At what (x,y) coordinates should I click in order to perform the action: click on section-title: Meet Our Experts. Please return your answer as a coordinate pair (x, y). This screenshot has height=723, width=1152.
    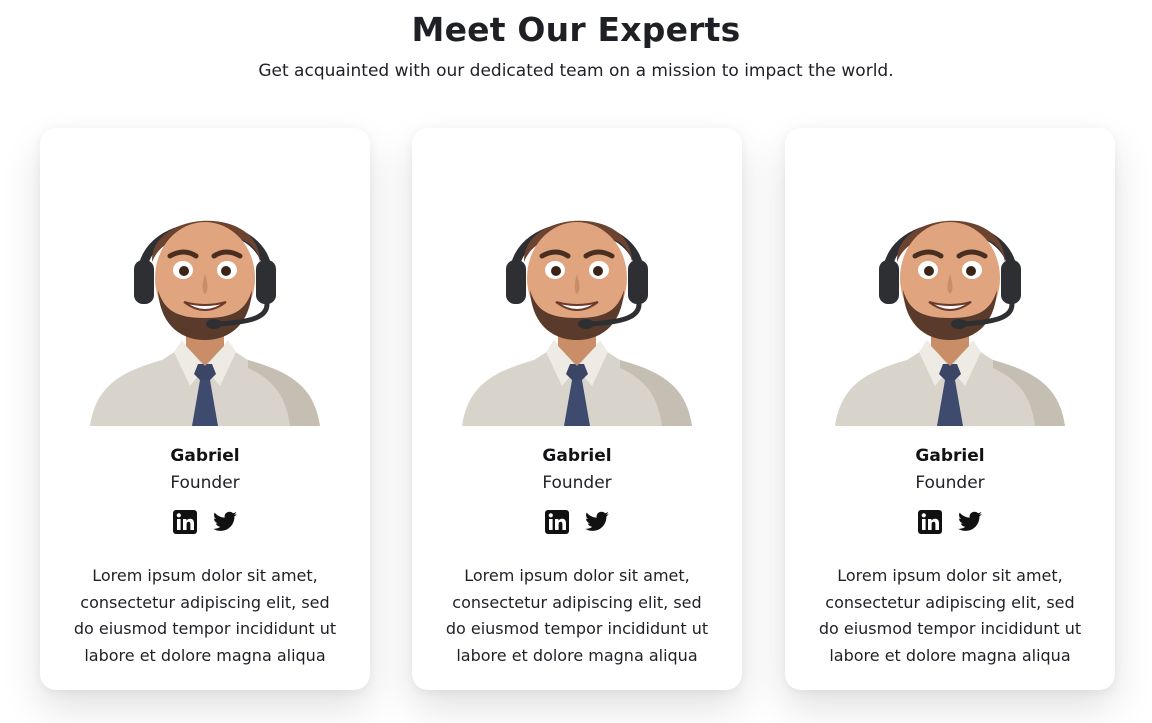
    Looking at the image, I should click on (576, 29).